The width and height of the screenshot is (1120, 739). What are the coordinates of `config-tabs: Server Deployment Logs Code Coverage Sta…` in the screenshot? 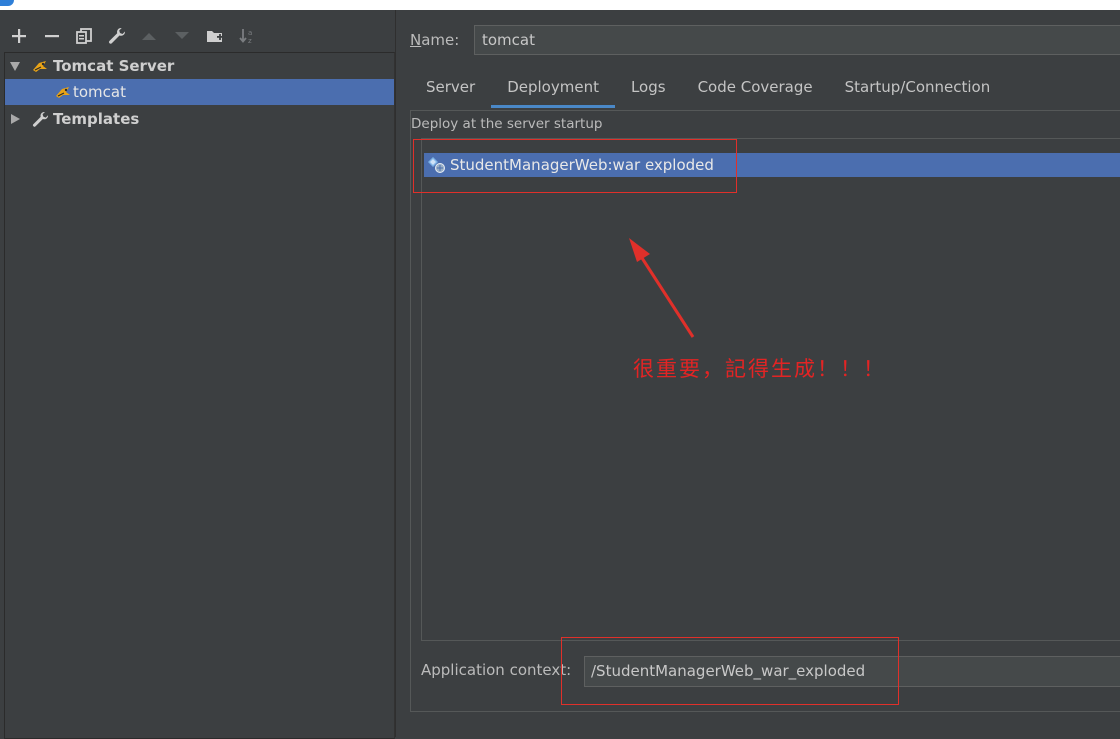 It's located at (708, 90).